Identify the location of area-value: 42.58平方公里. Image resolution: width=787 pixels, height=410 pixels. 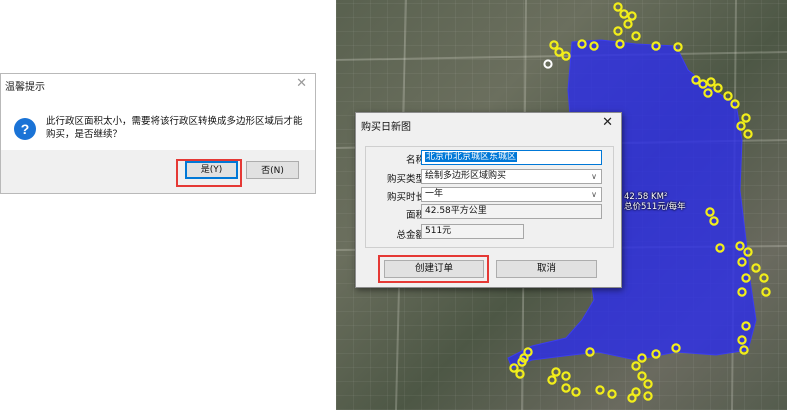
(456, 211).